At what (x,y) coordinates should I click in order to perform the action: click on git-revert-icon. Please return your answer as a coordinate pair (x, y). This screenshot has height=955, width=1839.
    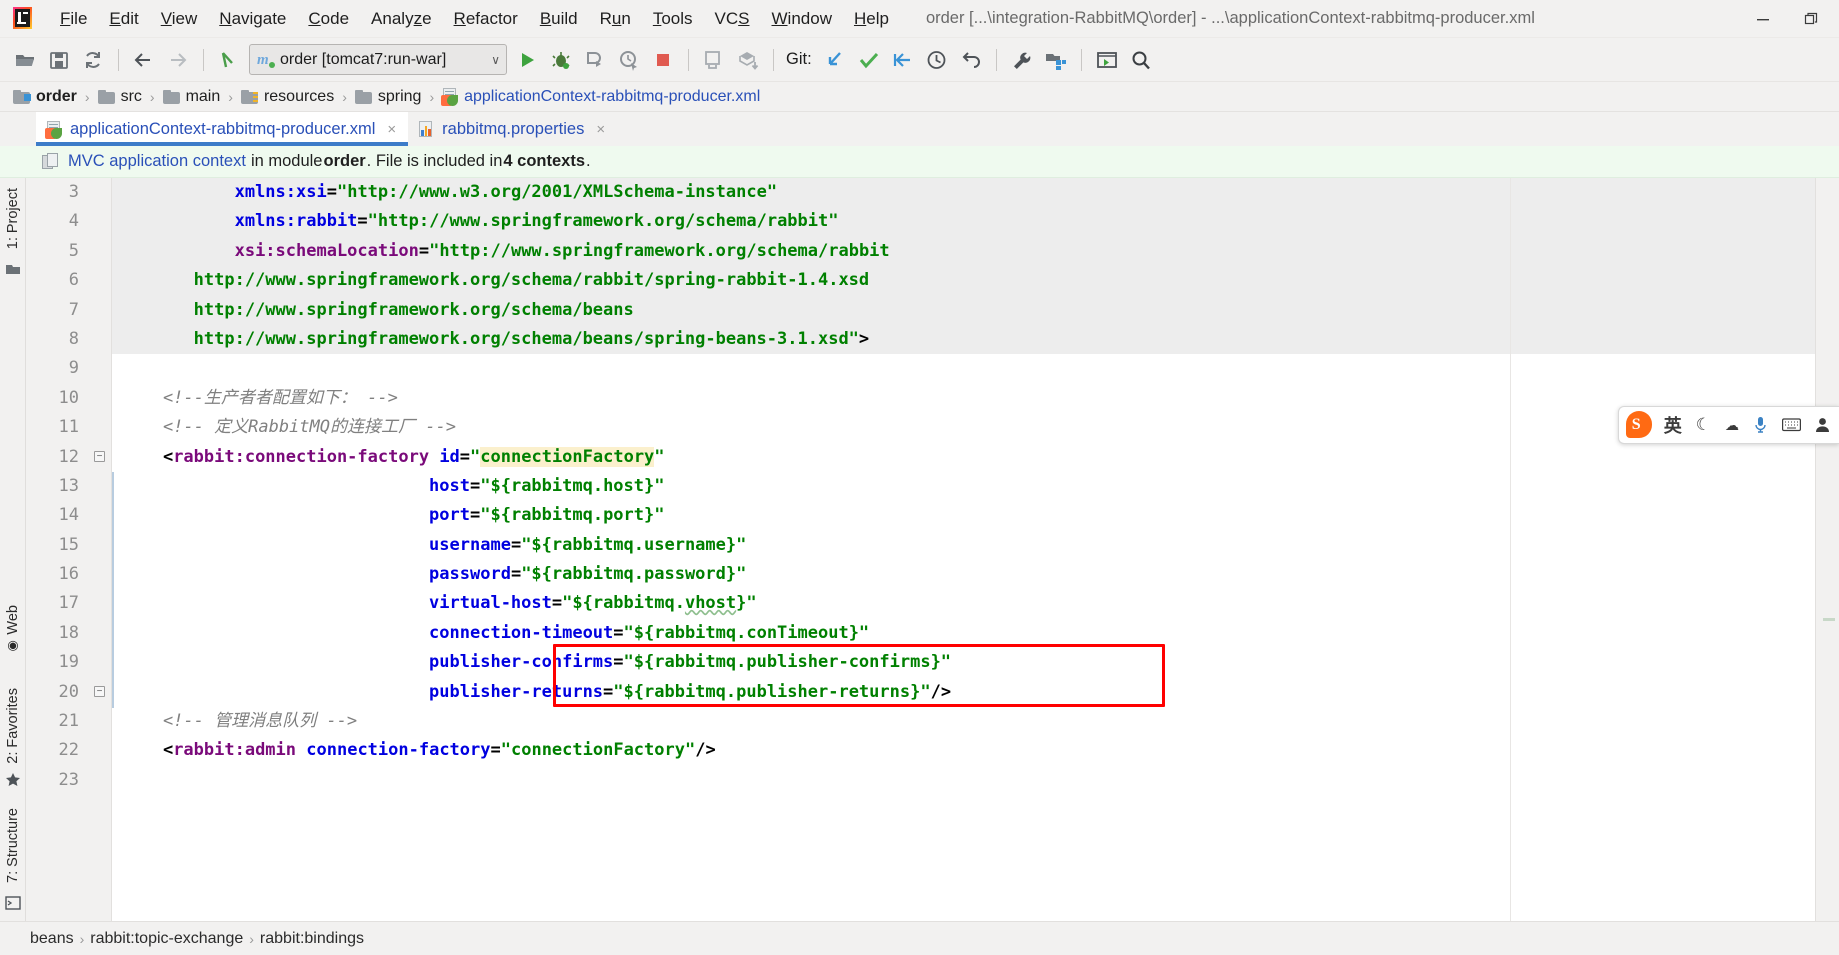
    Looking at the image, I should click on (971, 60).